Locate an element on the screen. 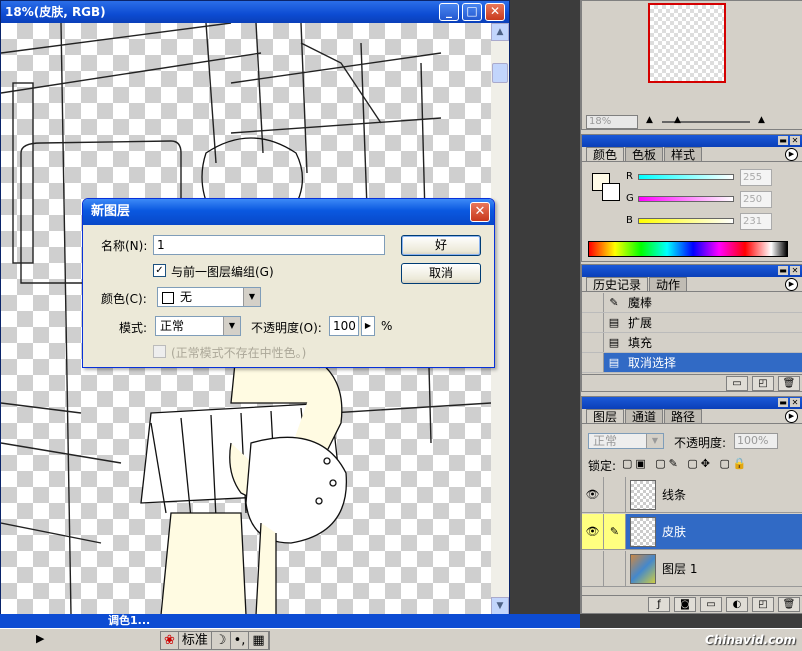 This screenshot has width=802, height=651. ime-toolbar: ❀ 标准 ☽ •, ▦ is located at coordinates (215, 640).